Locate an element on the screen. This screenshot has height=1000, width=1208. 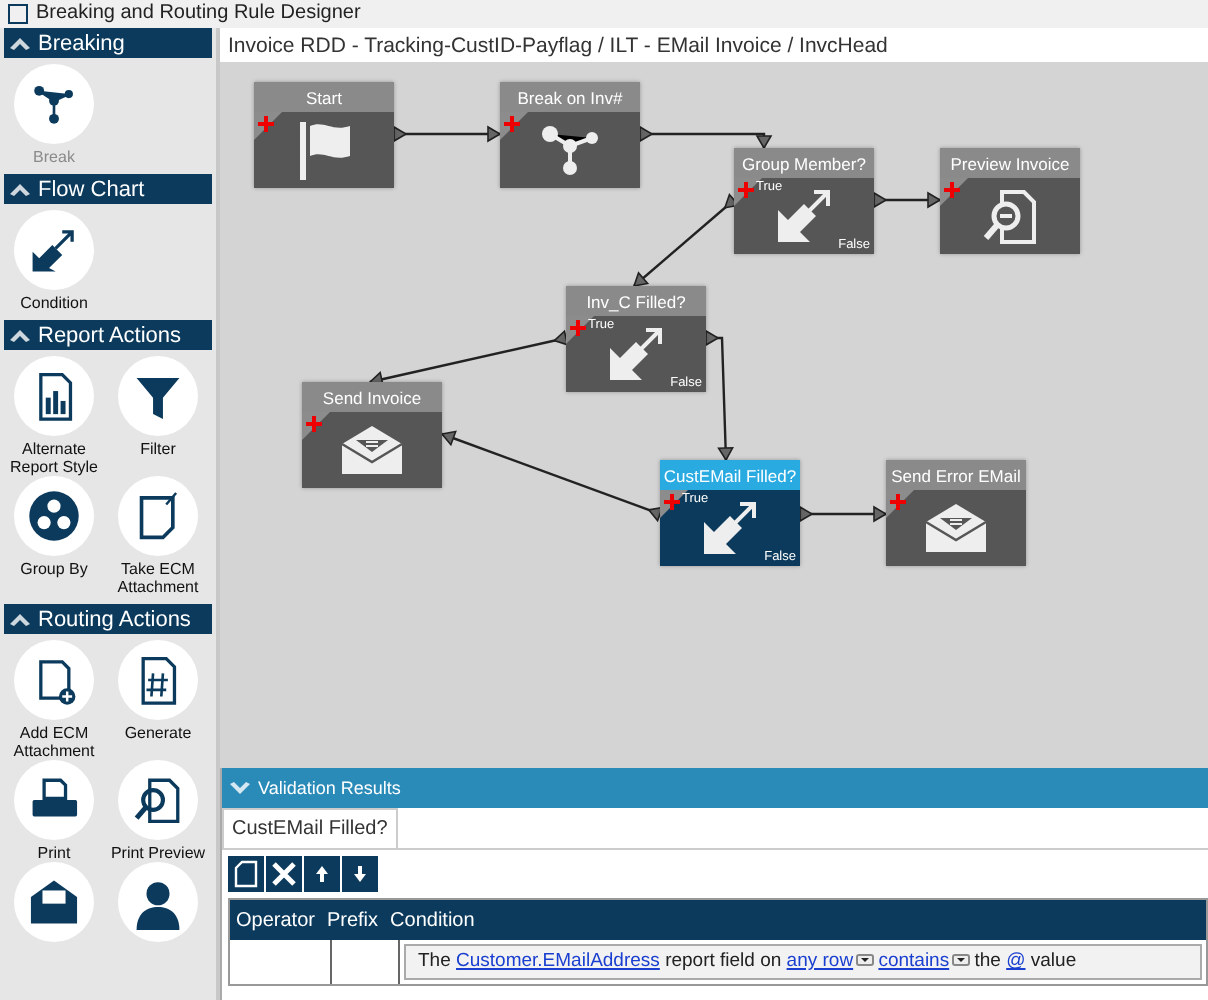
node-title: Inv_C Filled? is located at coordinates (636, 301).